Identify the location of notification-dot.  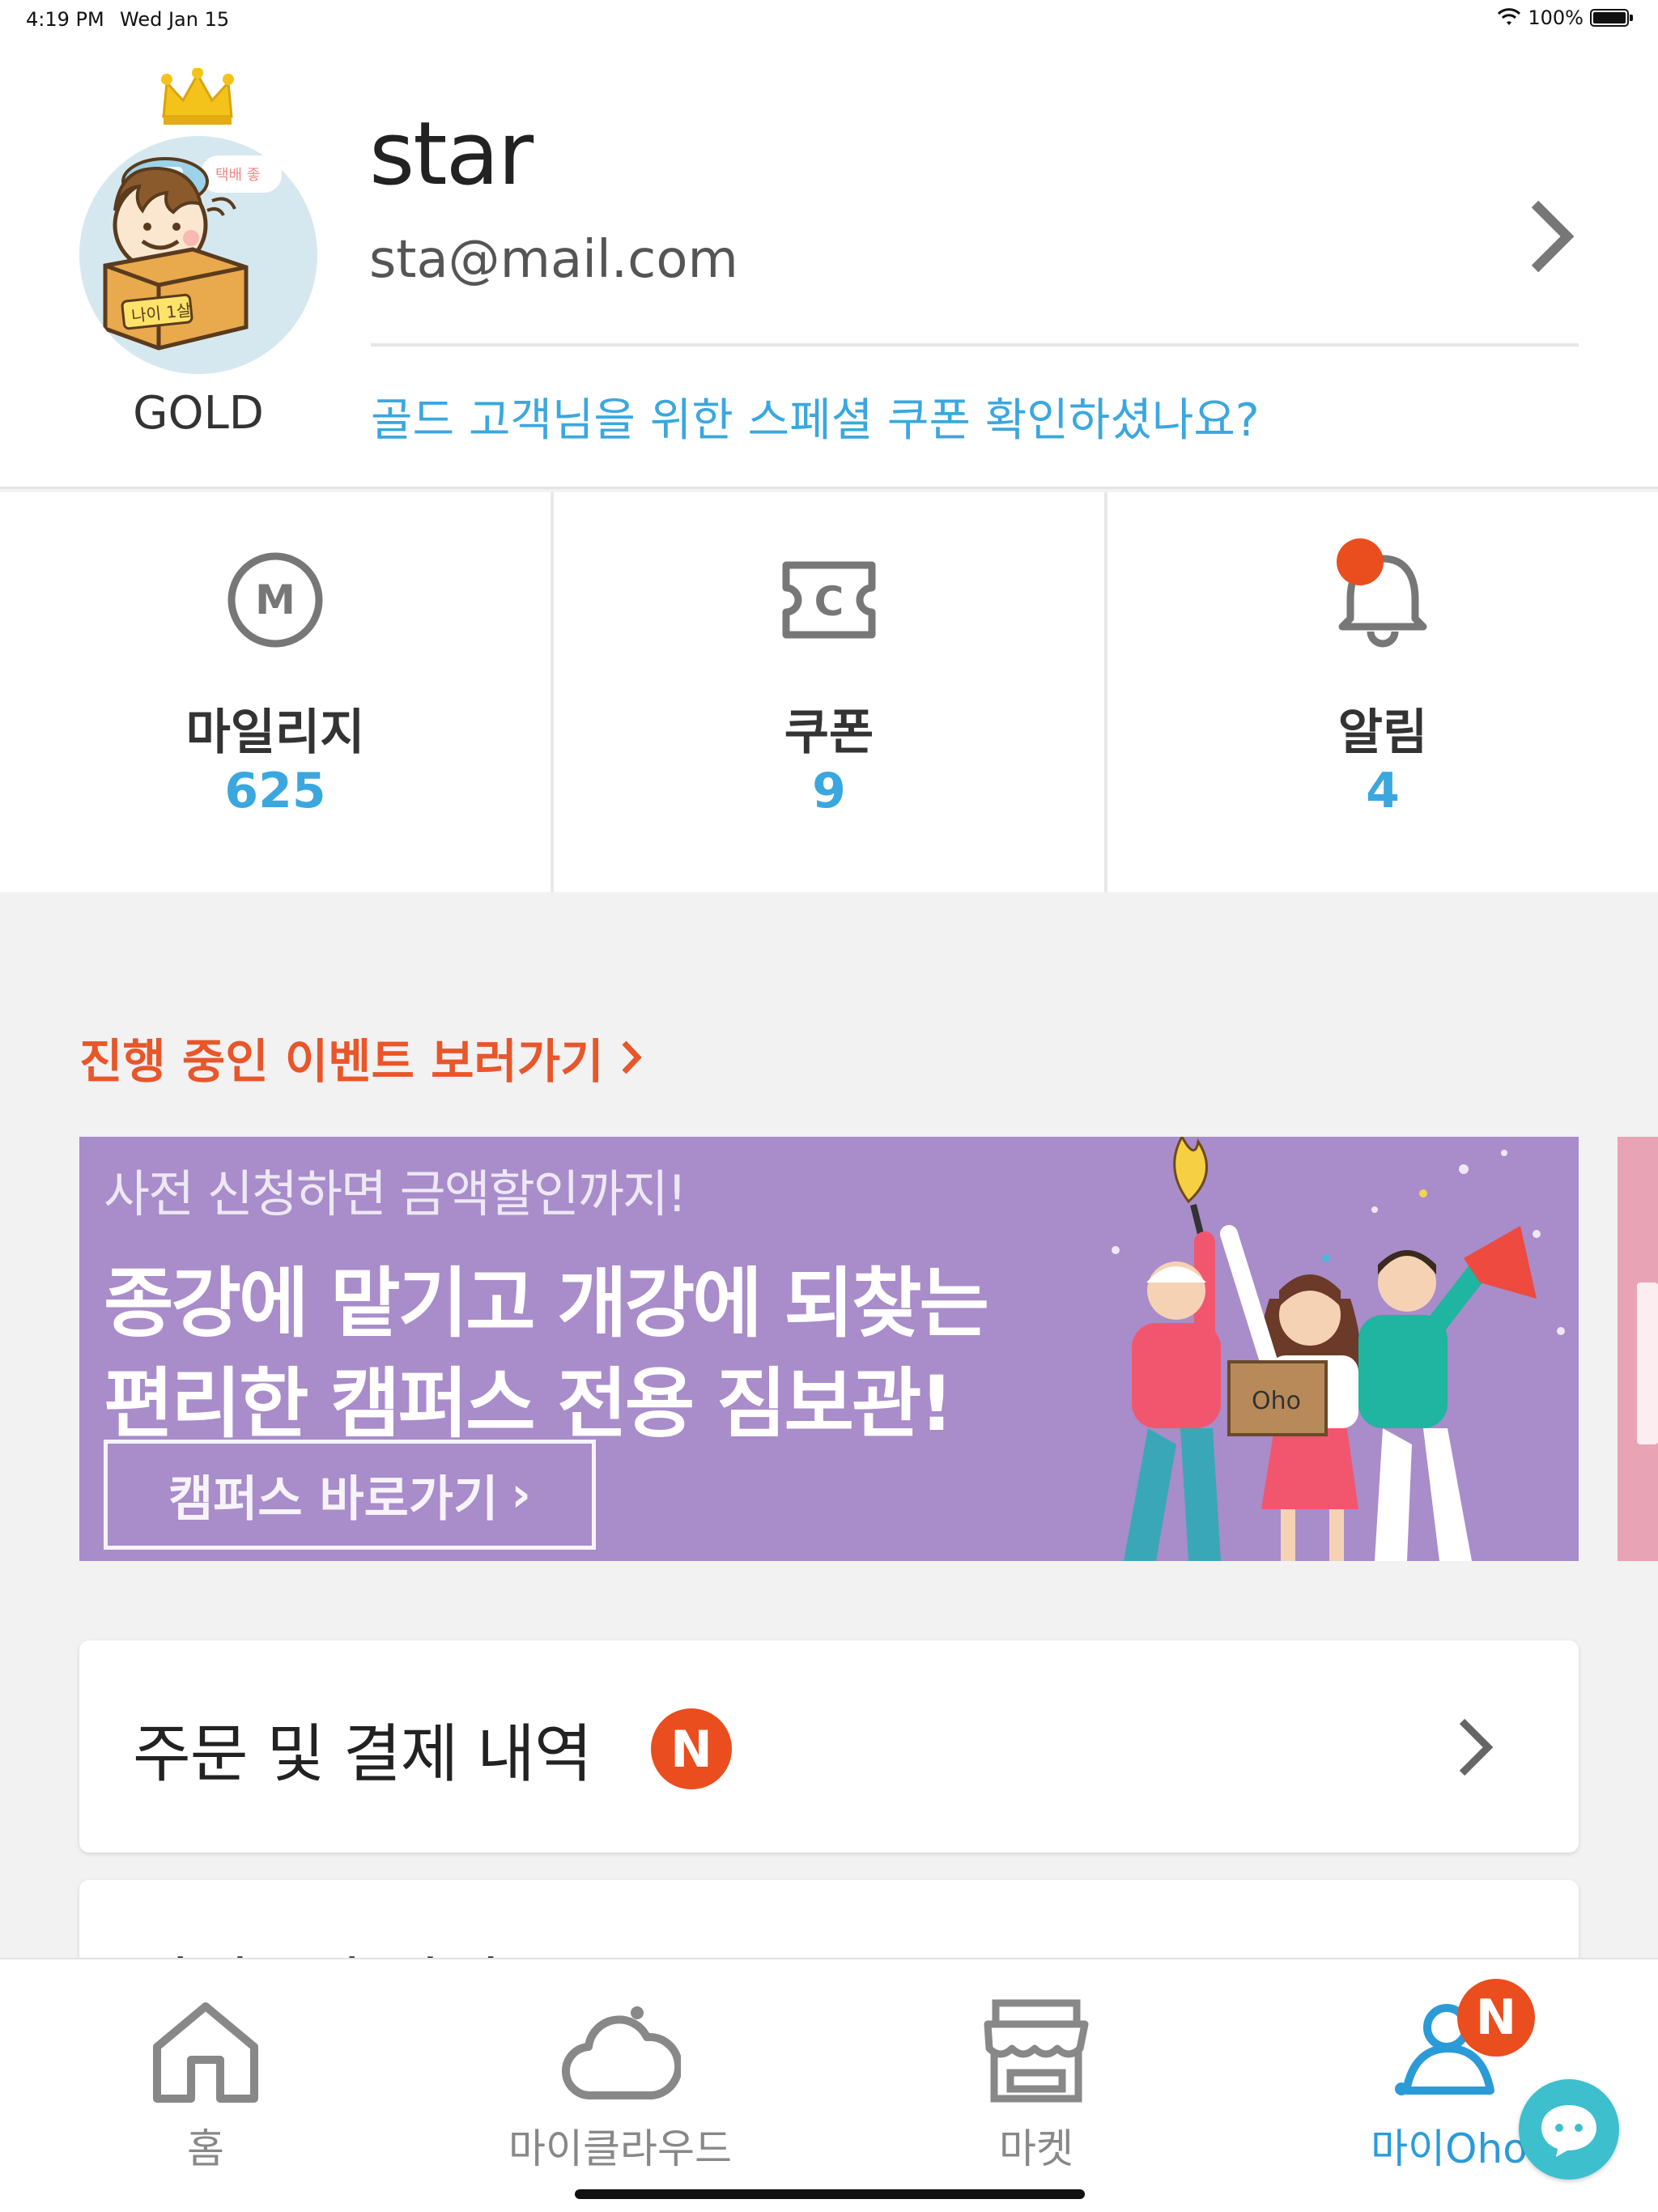
(1360, 561).